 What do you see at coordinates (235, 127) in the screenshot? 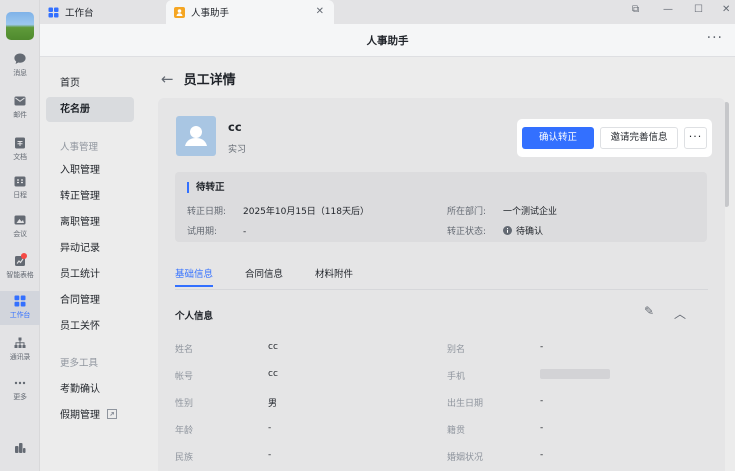
I see `employee-name: cc` at bounding box center [235, 127].